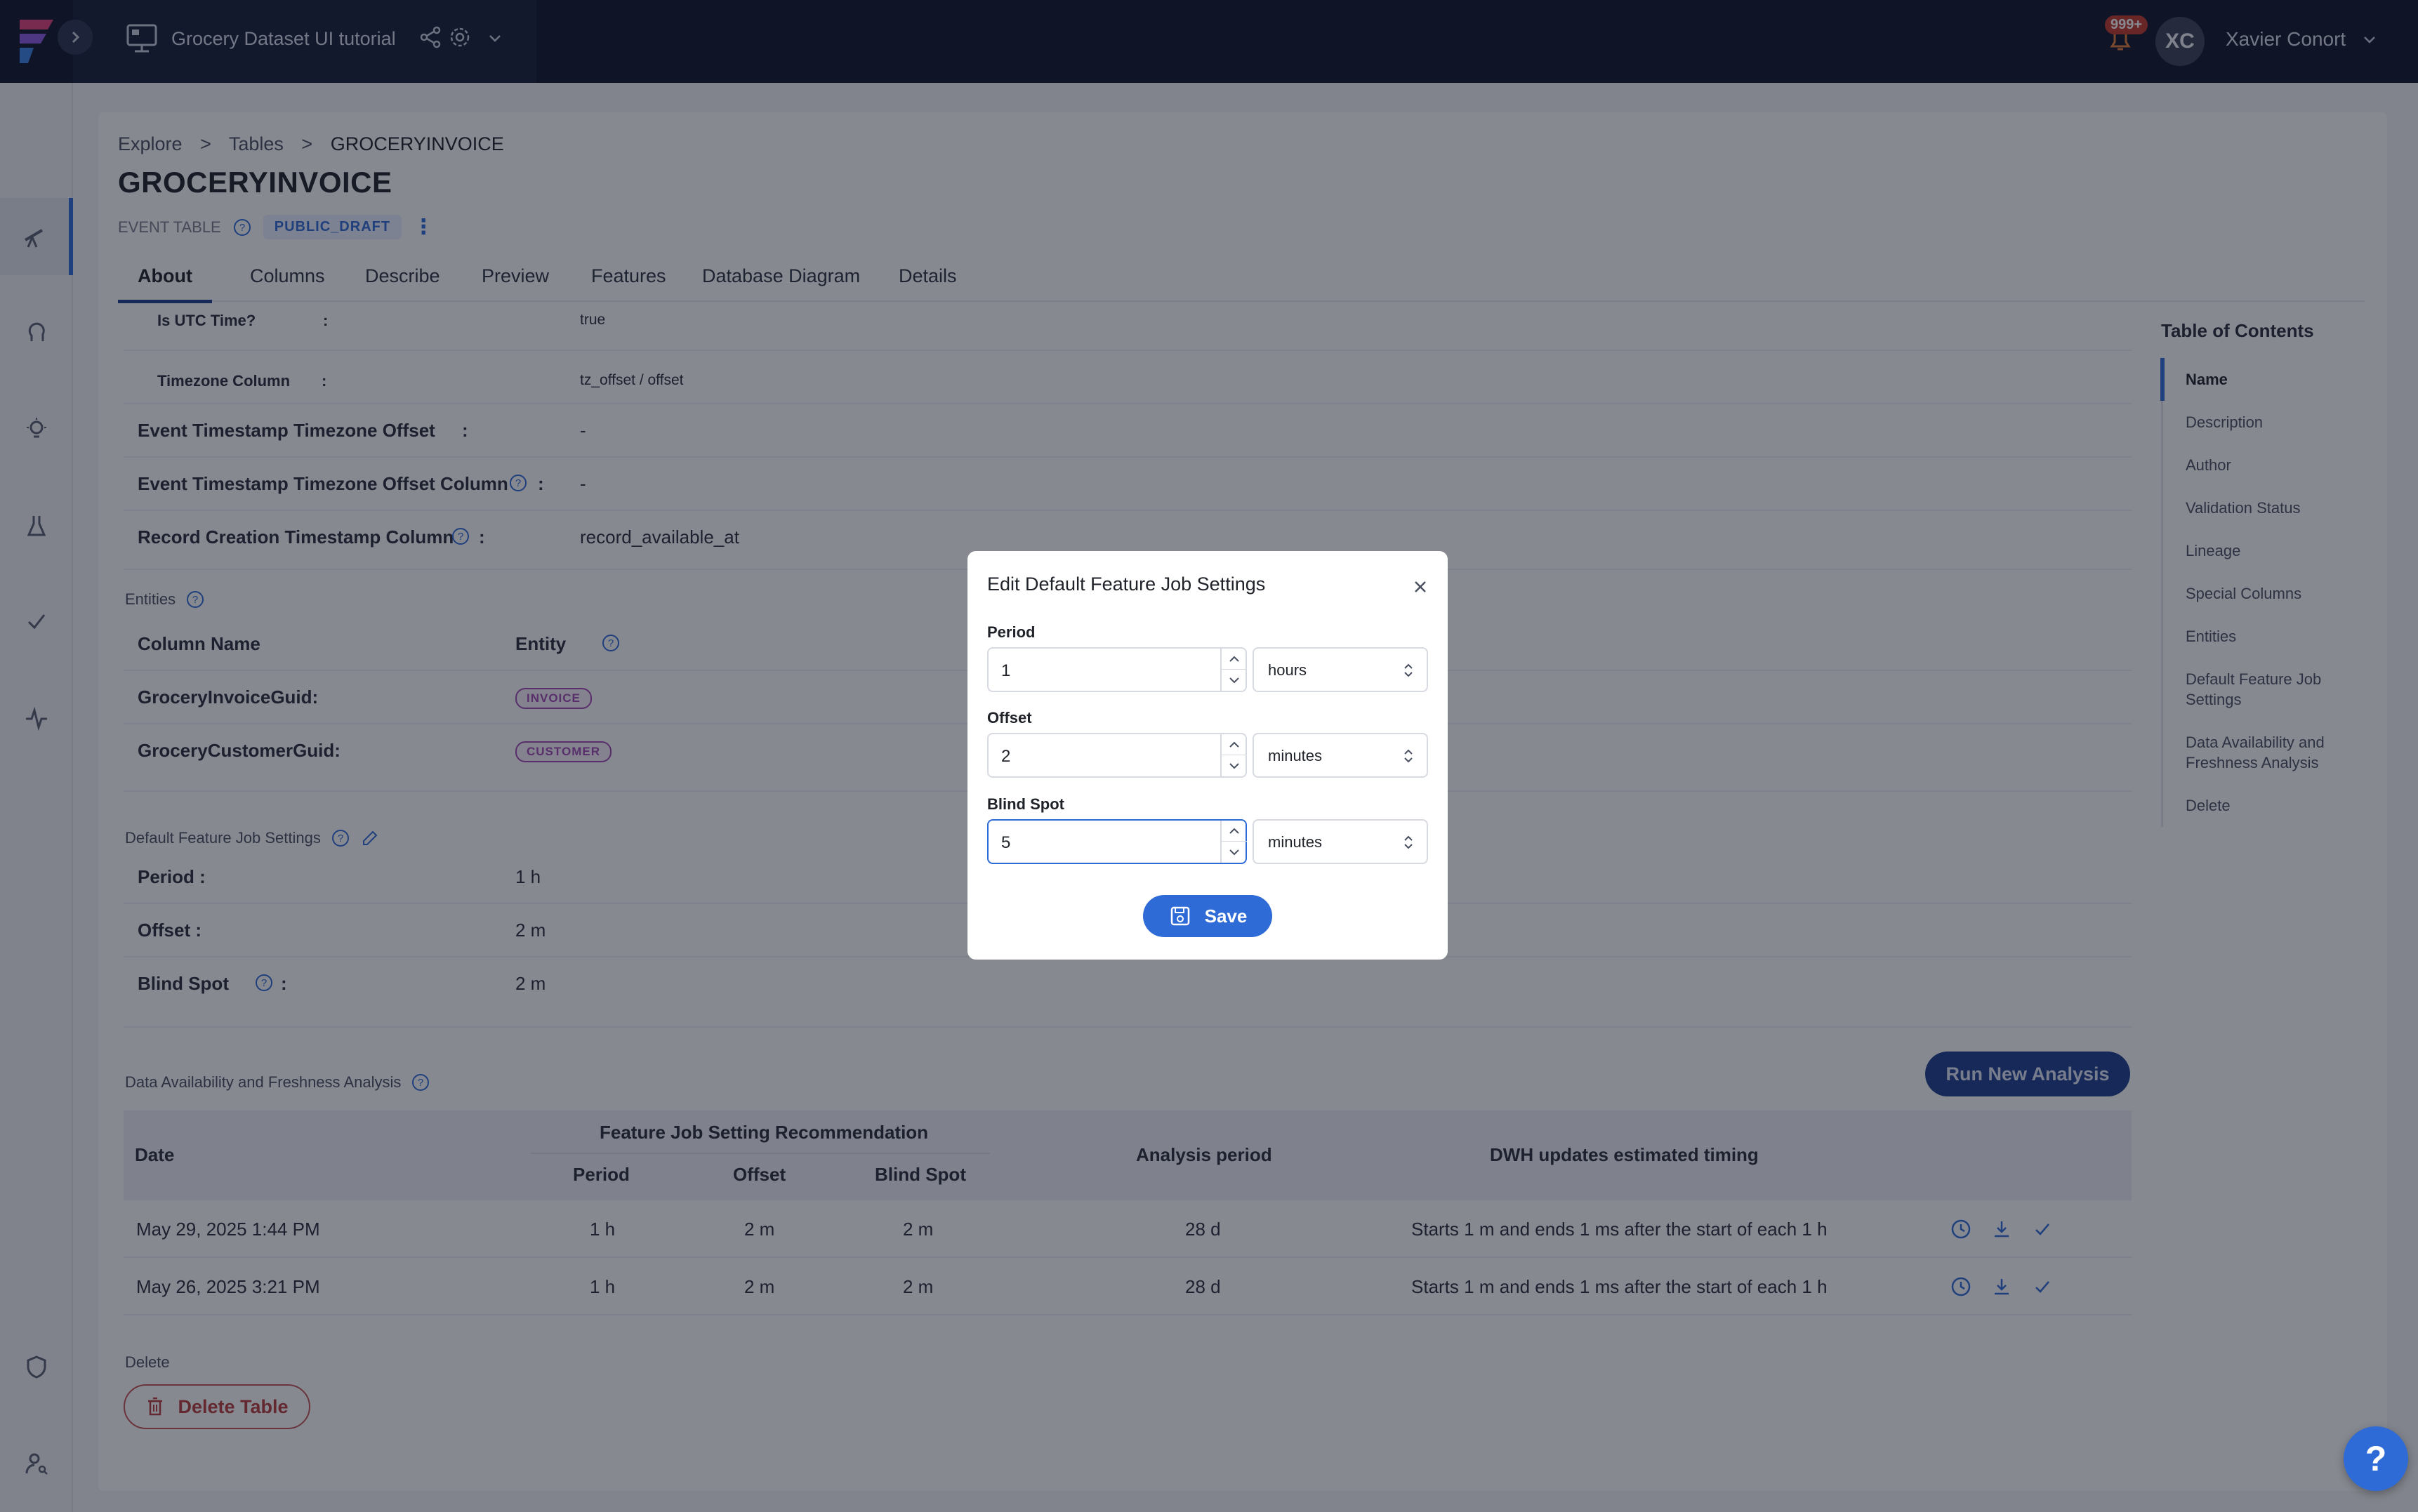  I want to click on period-unit-value: hours, so click(1287, 670).